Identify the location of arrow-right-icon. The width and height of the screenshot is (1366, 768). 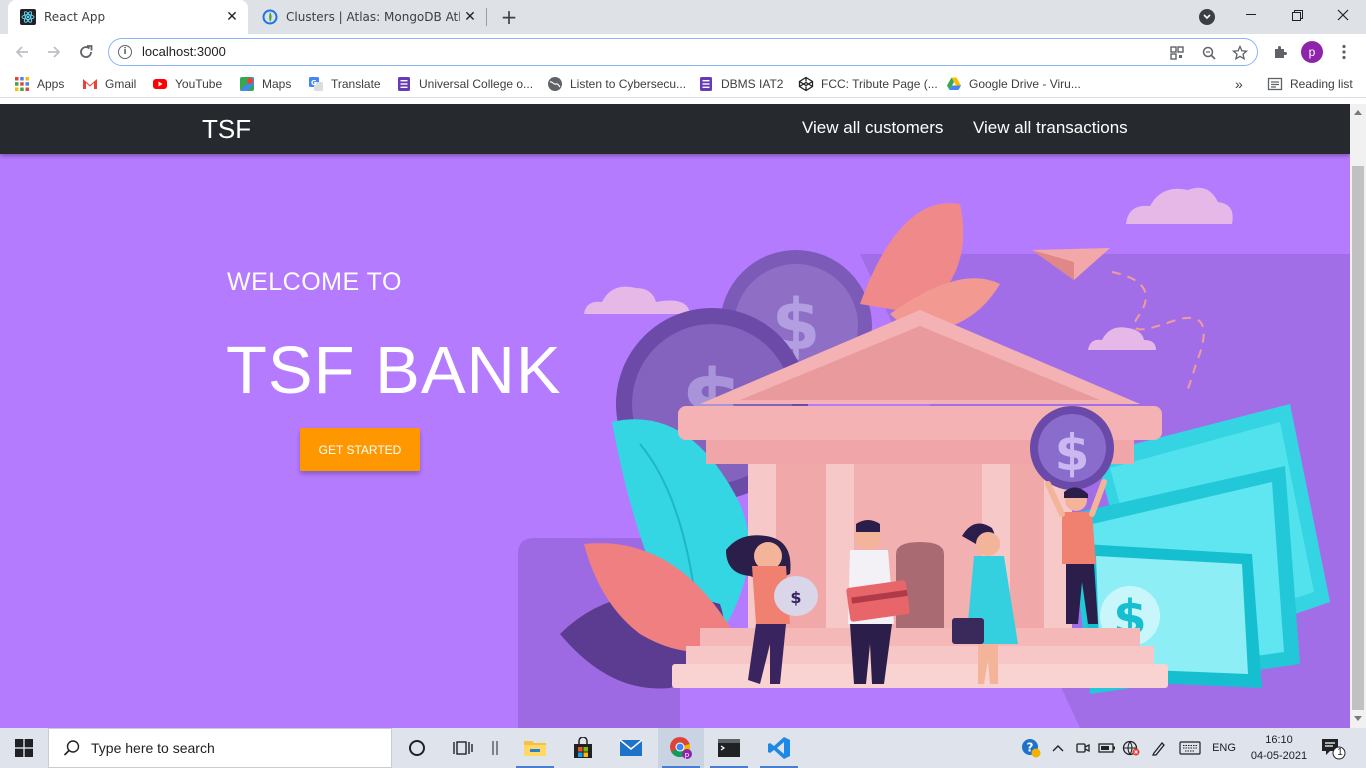
(54, 52).